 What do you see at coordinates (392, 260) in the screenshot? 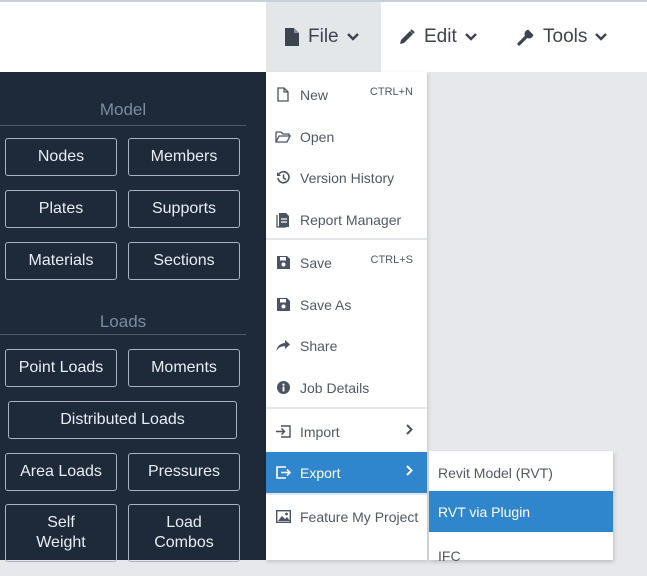
I see `shortcut-label: CTRL+S` at bounding box center [392, 260].